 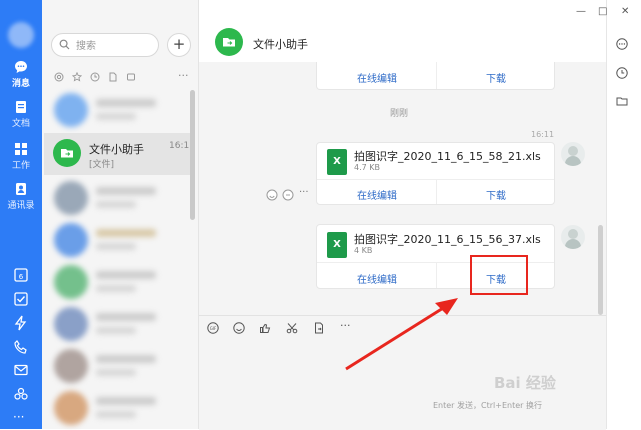 What do you see at coordinates (59, 77) in the screenshot?
I see `at-icon` at bounding box center [59, 77].